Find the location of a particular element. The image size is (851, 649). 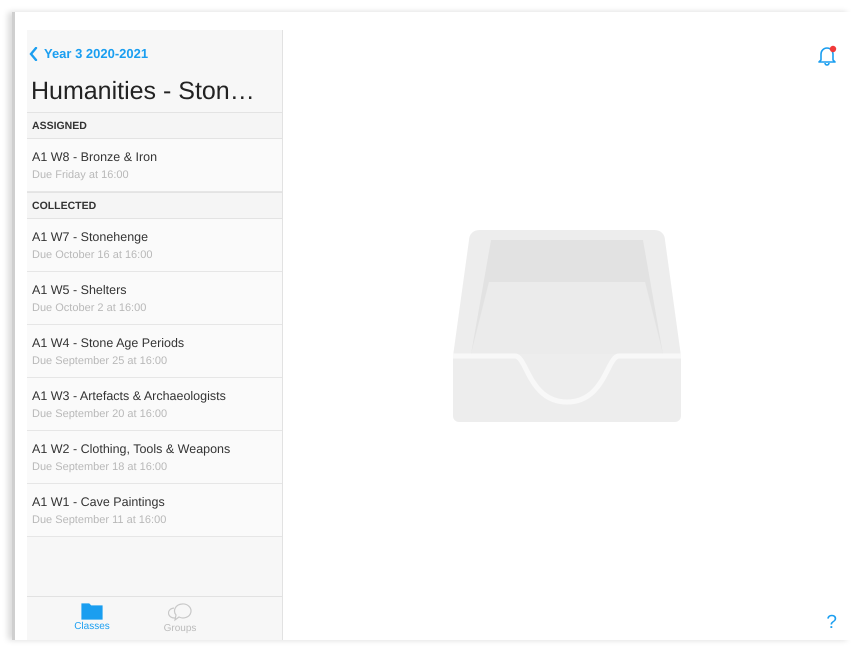

folder-icon is located at coordinates (92, 611).